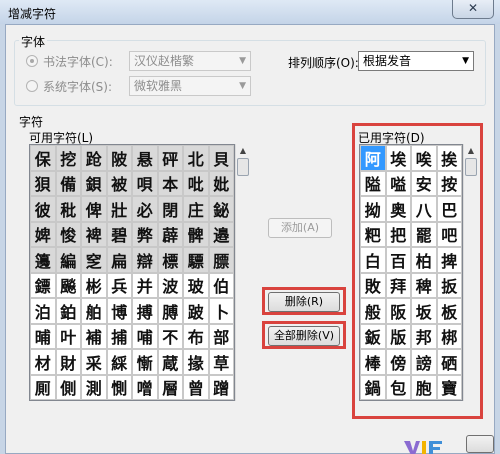 This screenshot has width=500, height=454. What do you see at coordinates (68, 234) in the screenshot?
I see `char-cell: 悛` at bounding box center [68, 234].